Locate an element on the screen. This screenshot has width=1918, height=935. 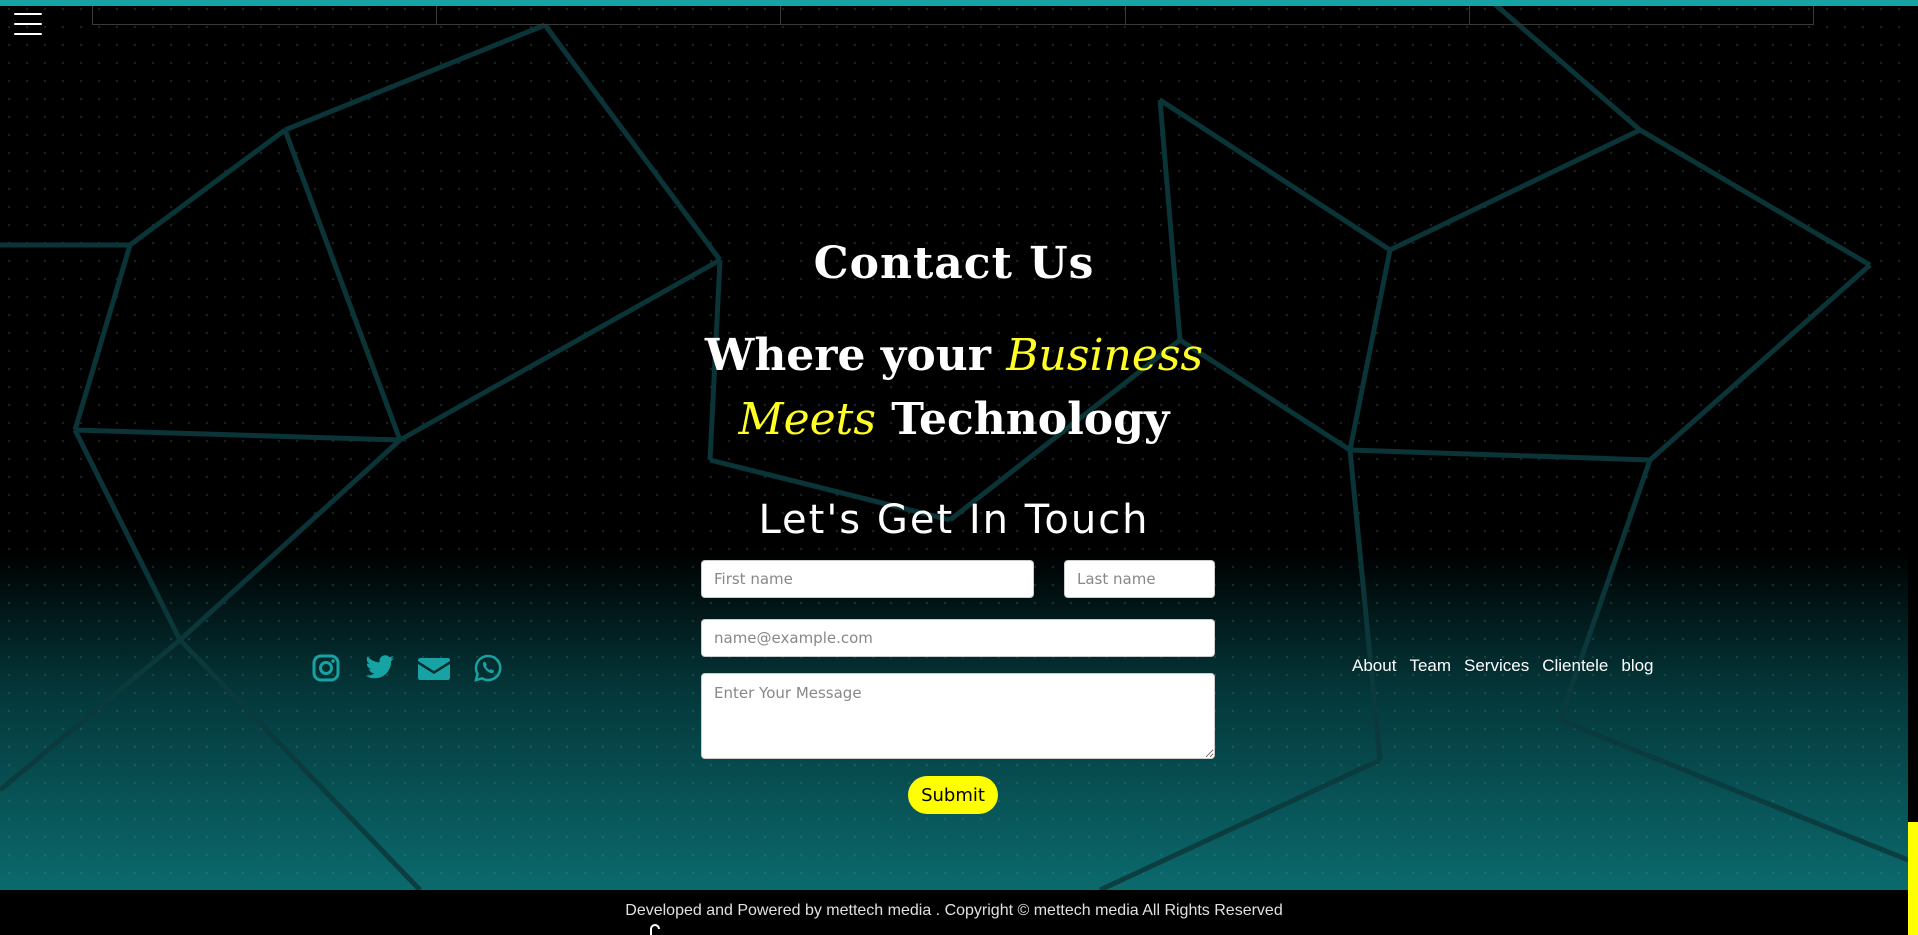
nav-link-services: Services is located at coordinates (1496, 666).